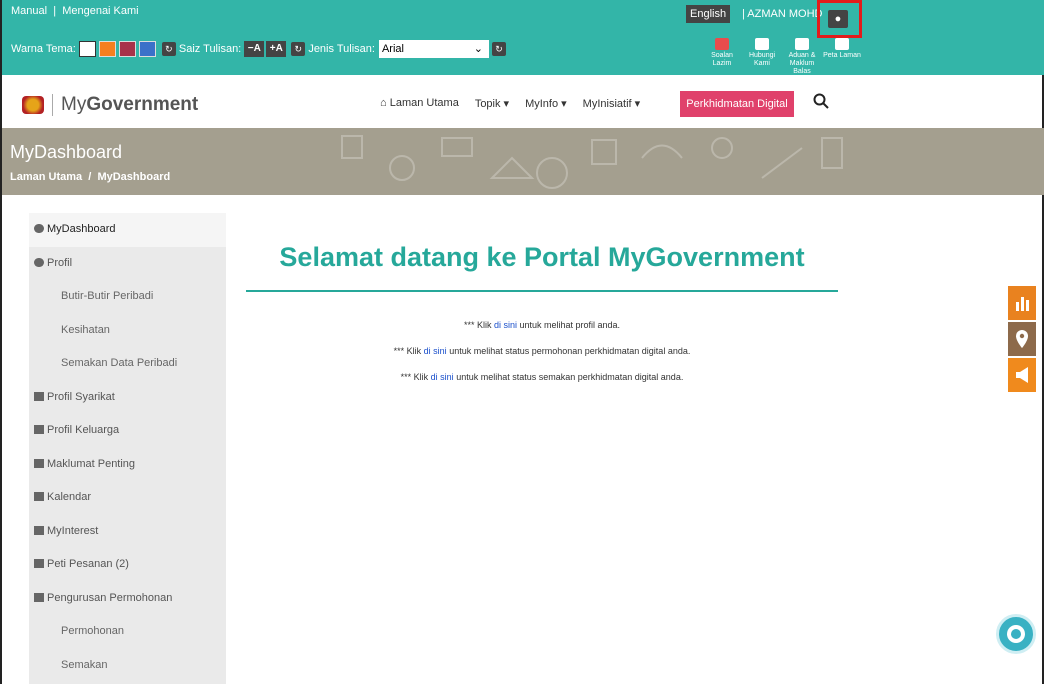  What do you see at coordinates (39, 429) in the screenshot?
I see `users-icon` at bounding box center [39, 429].